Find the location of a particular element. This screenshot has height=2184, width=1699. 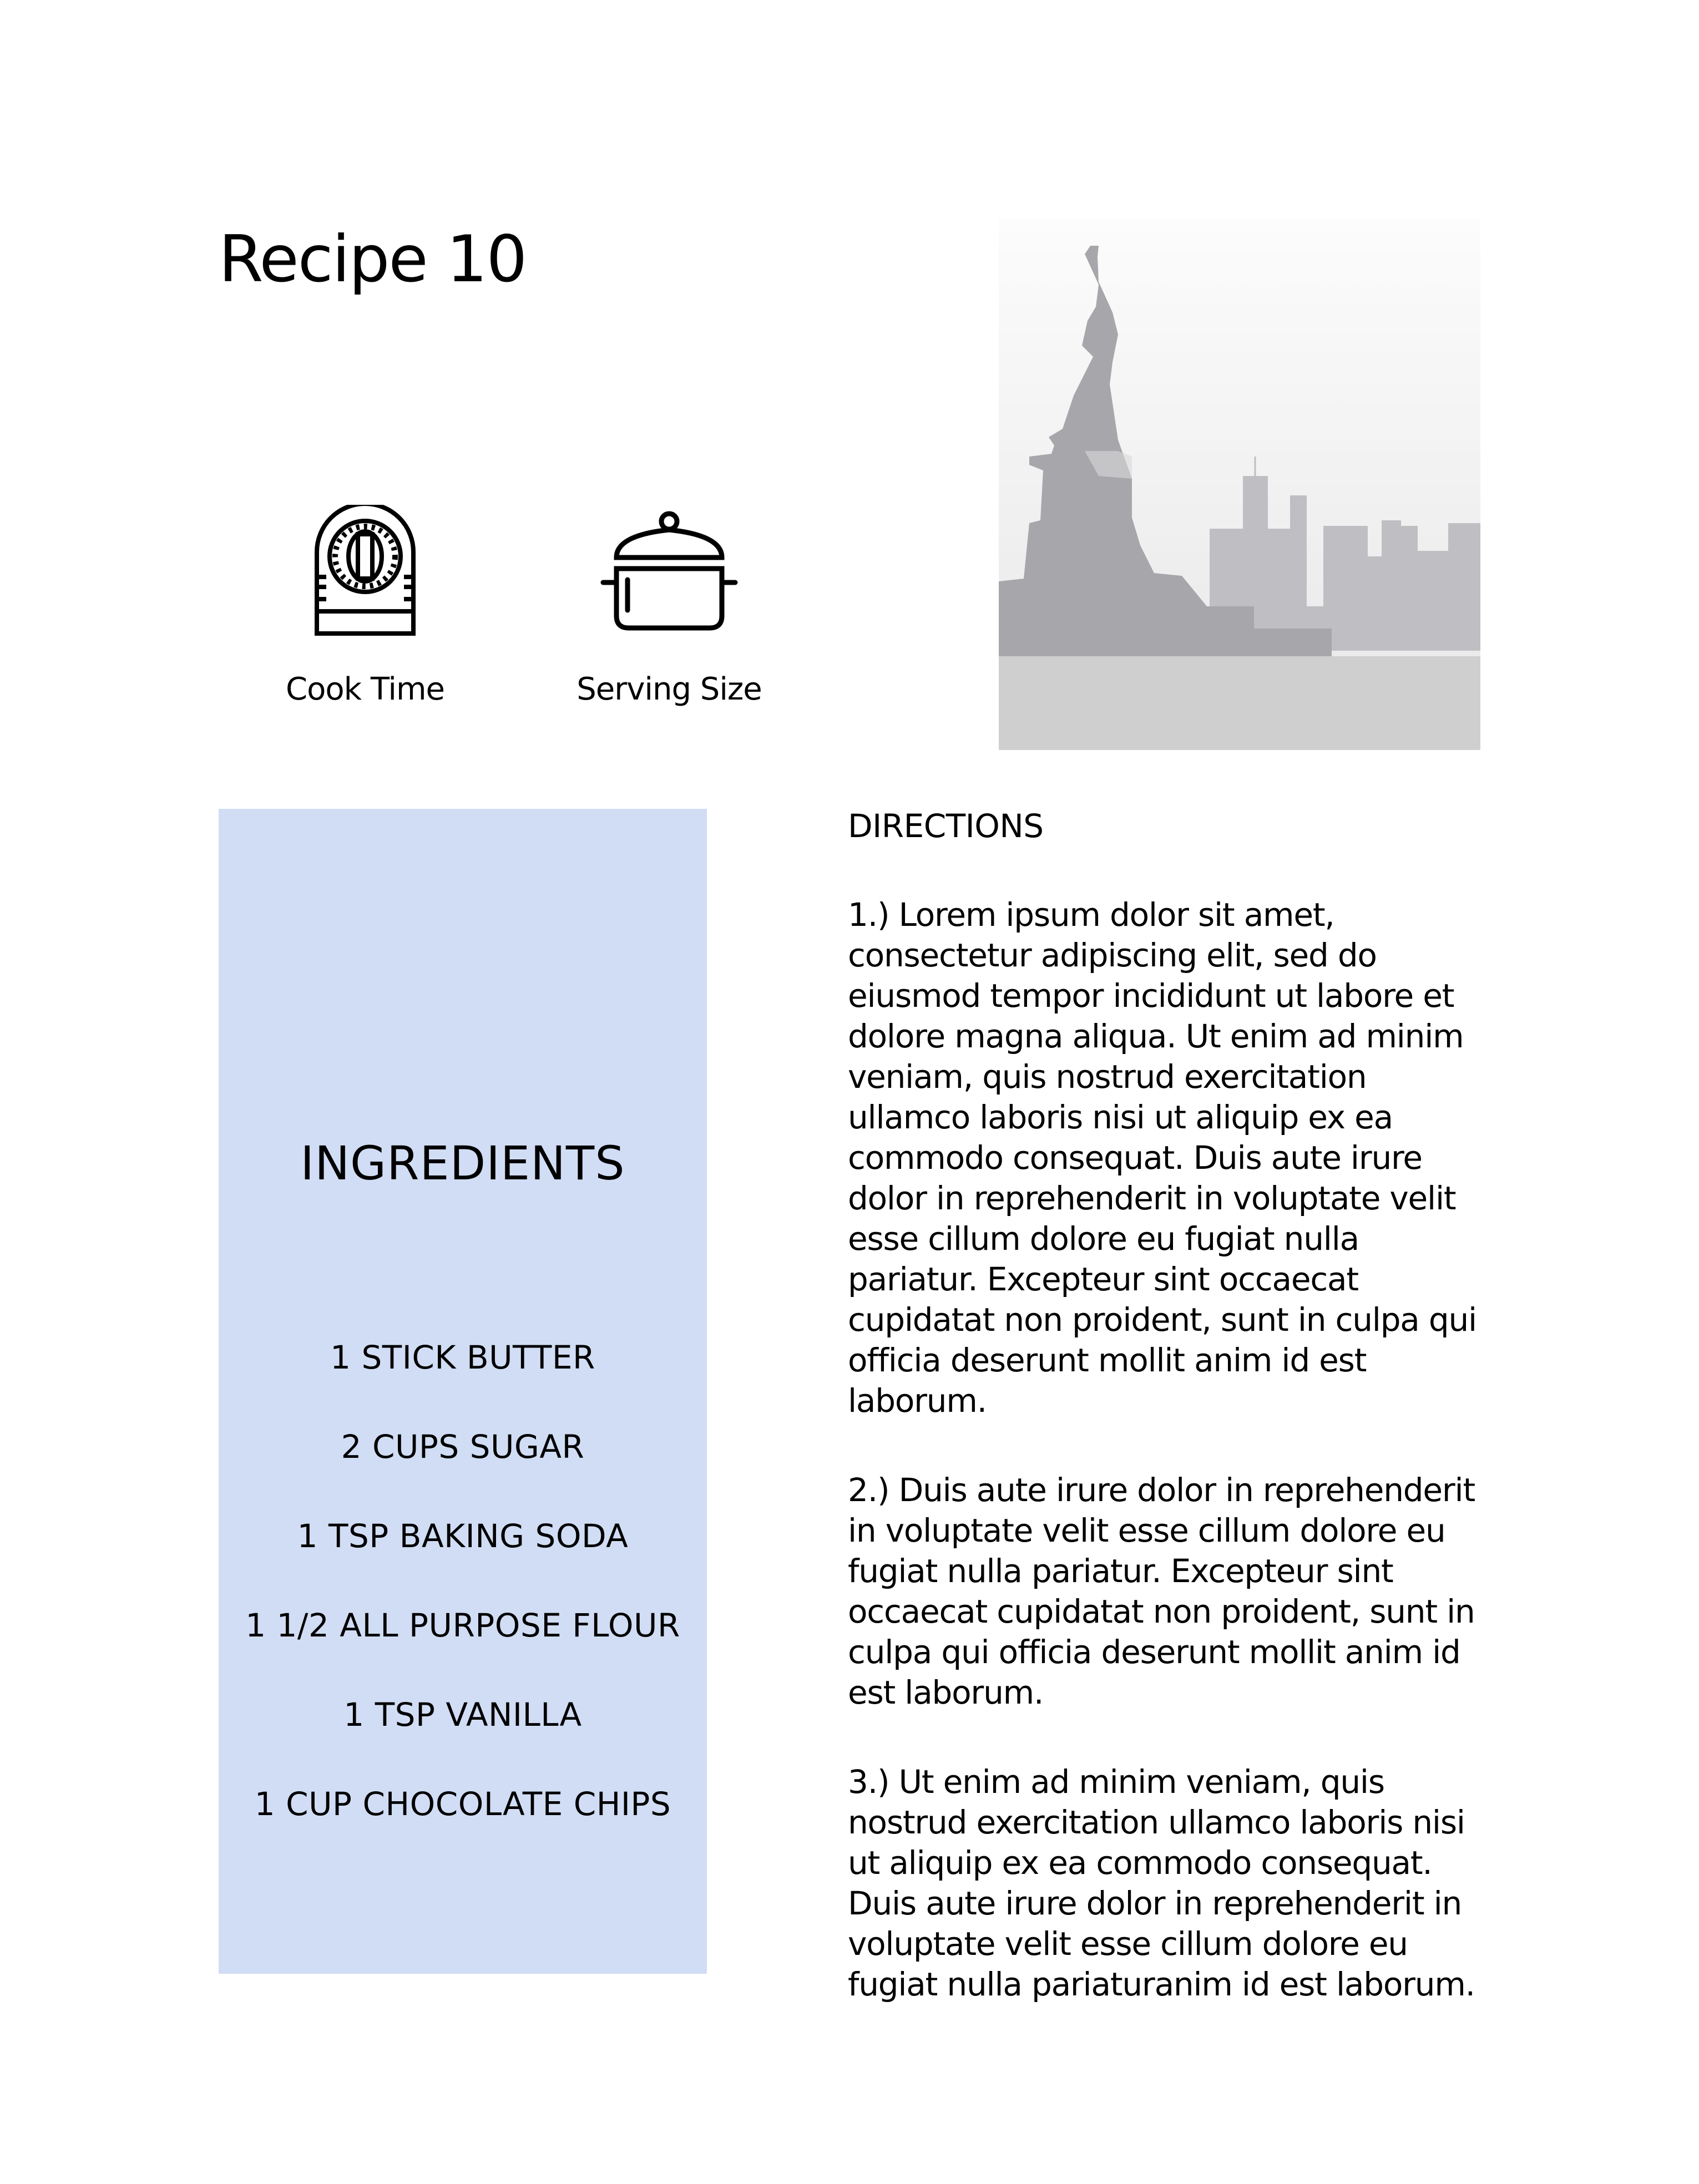

ingredients-heading: INGREDIENTS is located at coordinates (463, 1163).